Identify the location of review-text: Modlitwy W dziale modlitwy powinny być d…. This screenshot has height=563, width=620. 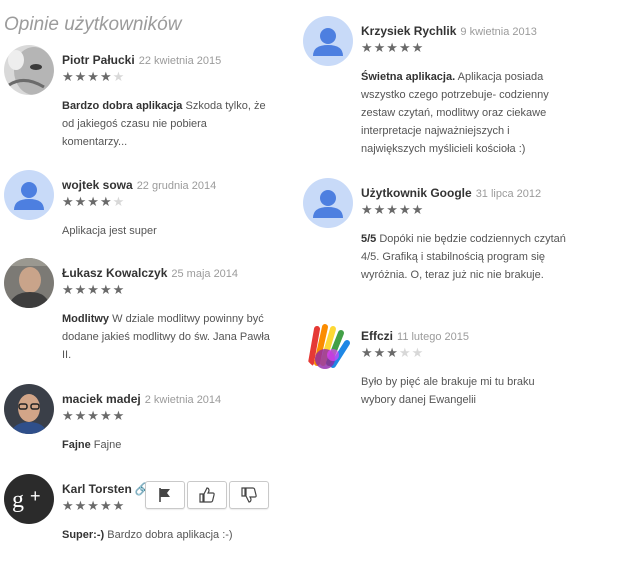
(166, 337).